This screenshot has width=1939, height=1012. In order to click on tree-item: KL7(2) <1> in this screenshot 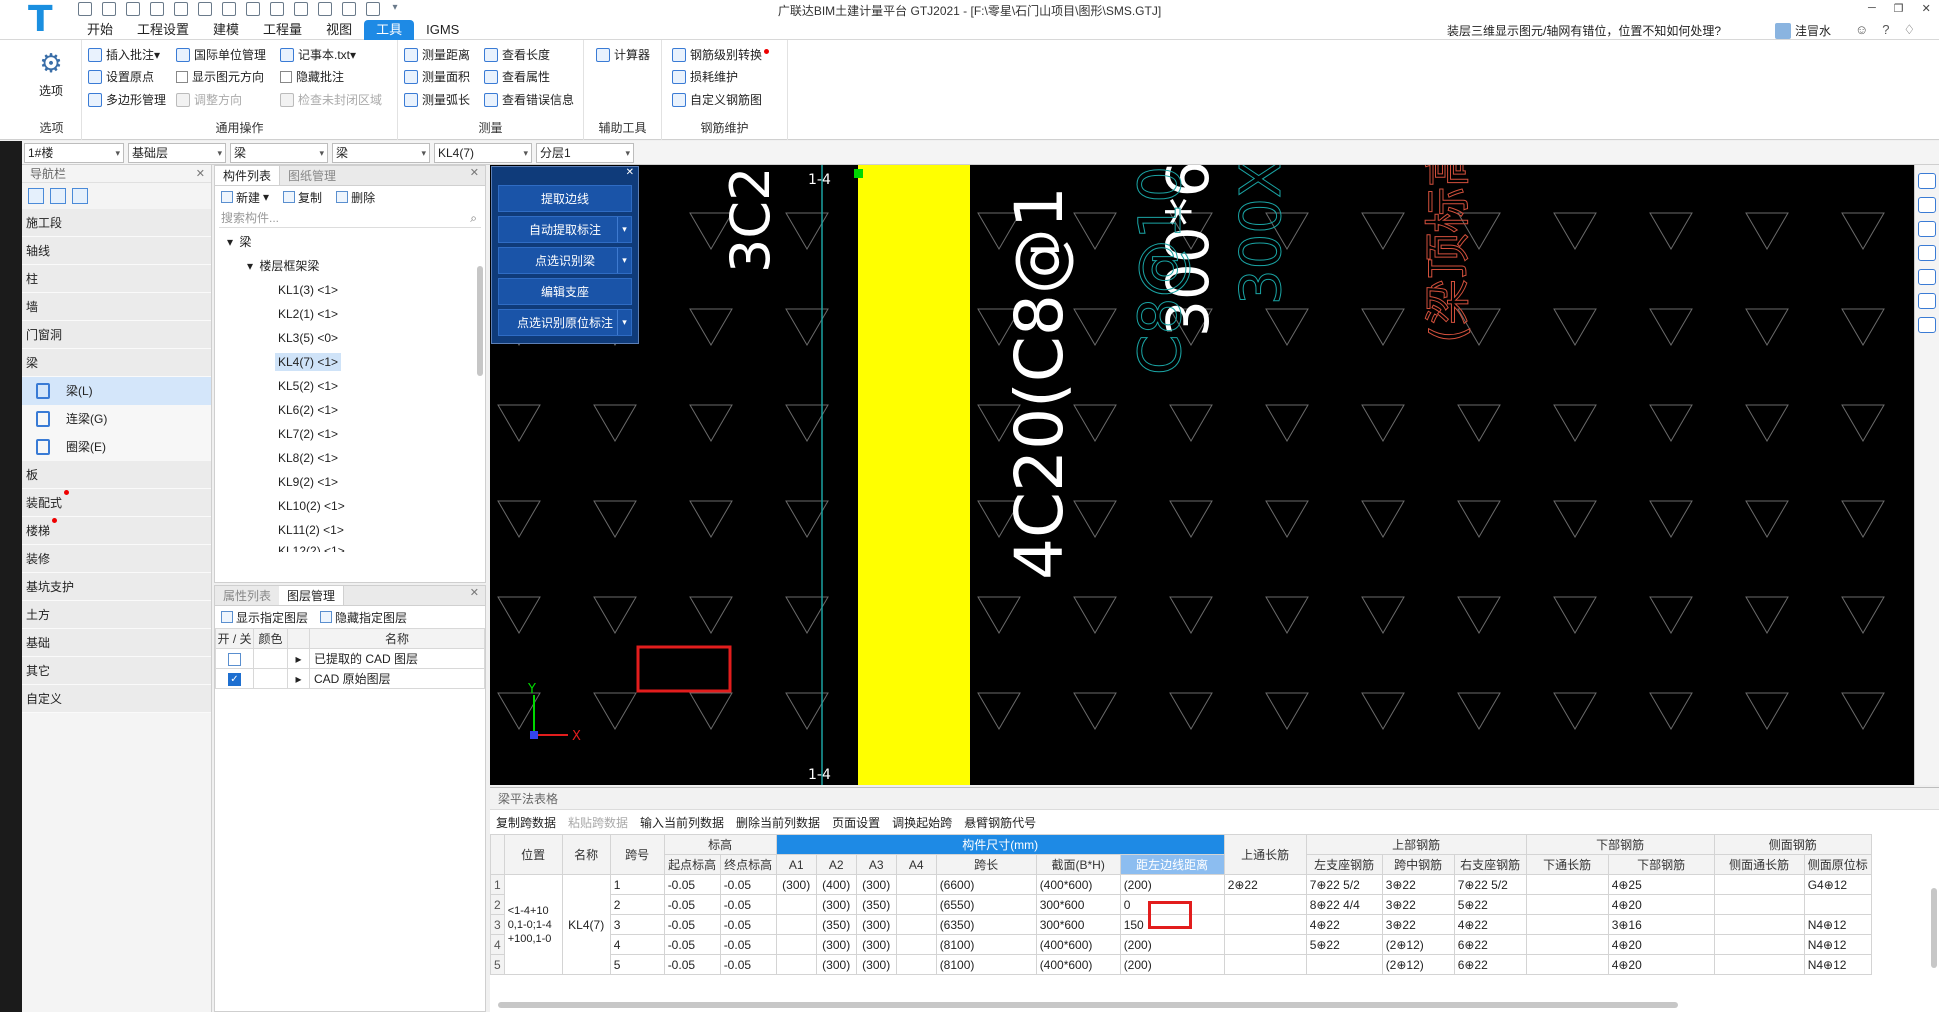, I will do `click(350, 434)`.